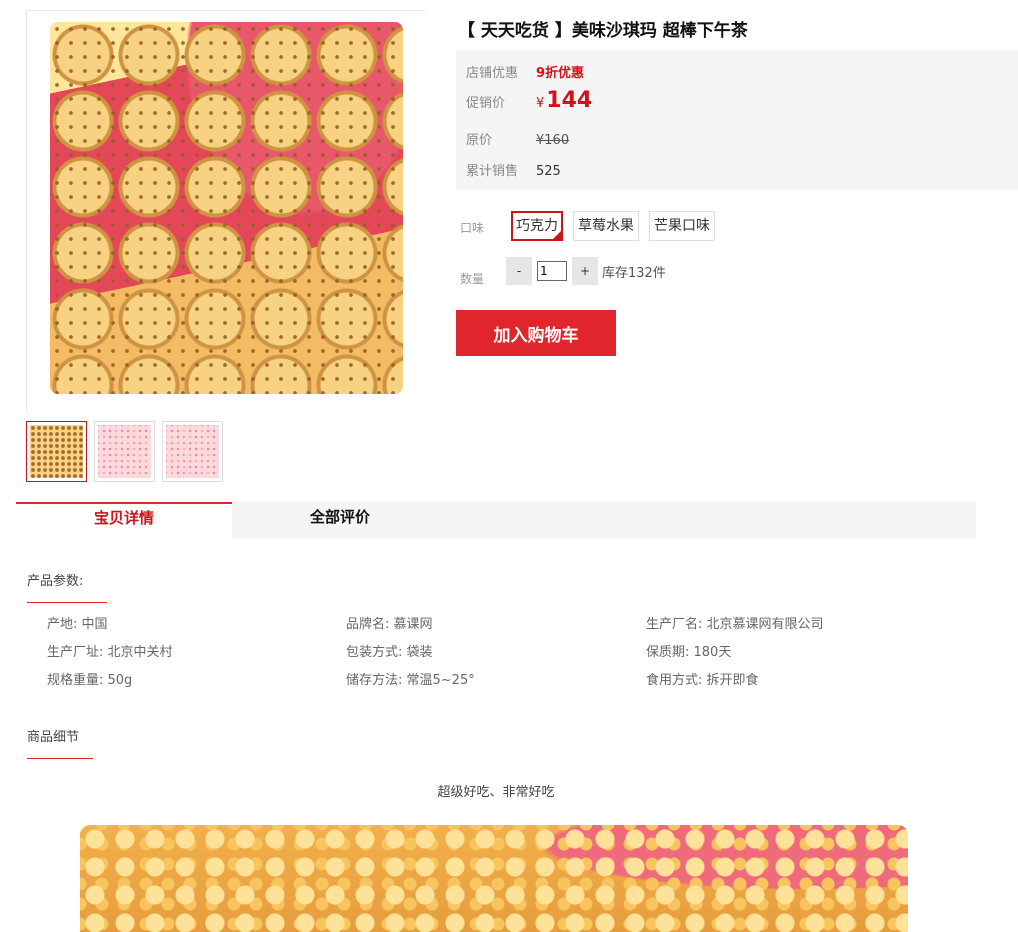 This screenshot has width=1018, height=932. What do you see at coordinates (492, 171) in the screenshot?
I see `sales-label: 累计销售` at bounding box center [492, 171].